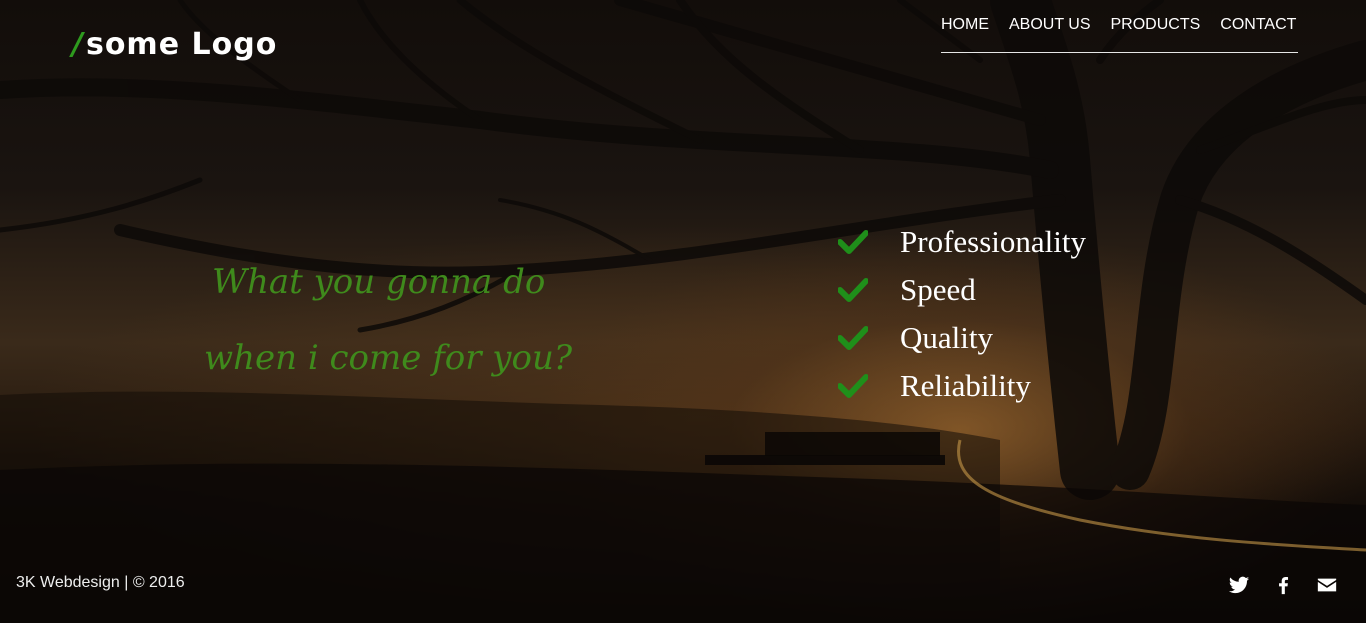  Describe the element at coordinates (965, 385) in the screenshot. I see `feature-label: Reliability` at that location.